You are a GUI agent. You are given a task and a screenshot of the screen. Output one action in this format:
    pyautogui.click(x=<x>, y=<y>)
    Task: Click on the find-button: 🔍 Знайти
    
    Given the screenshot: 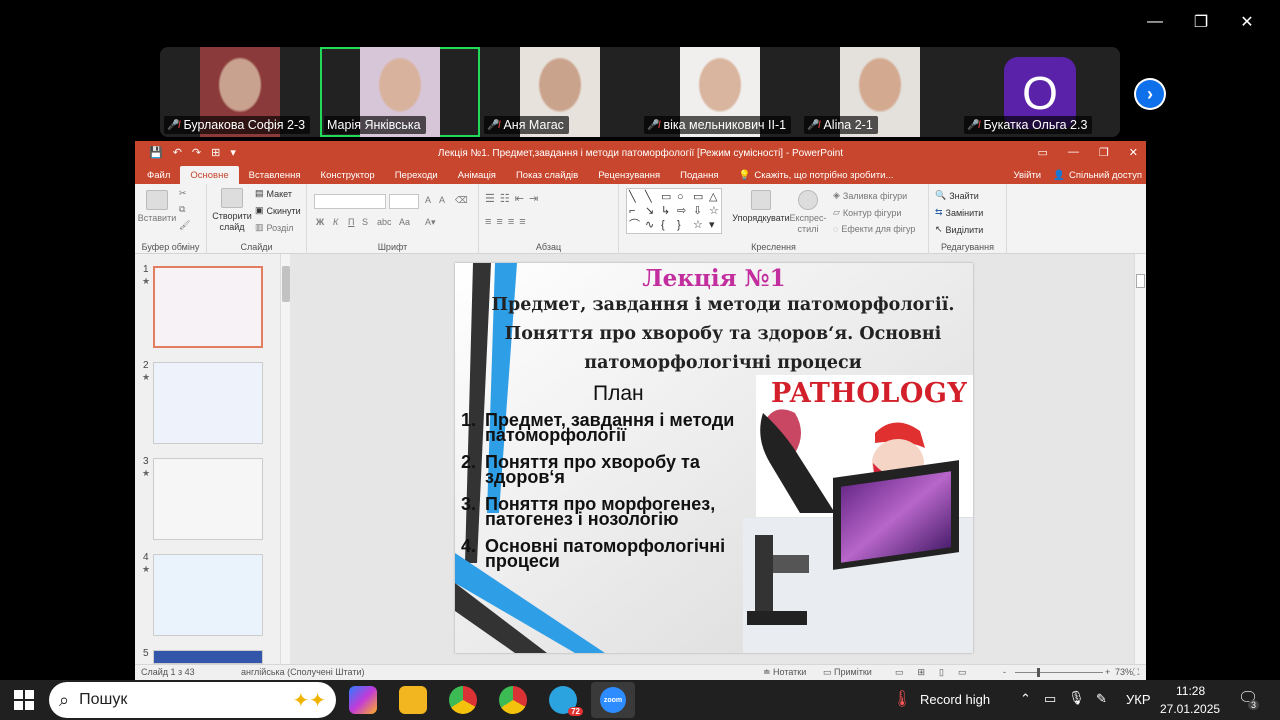 What is the action you would take?
    pyautogui.click(x=957, y=195)
    